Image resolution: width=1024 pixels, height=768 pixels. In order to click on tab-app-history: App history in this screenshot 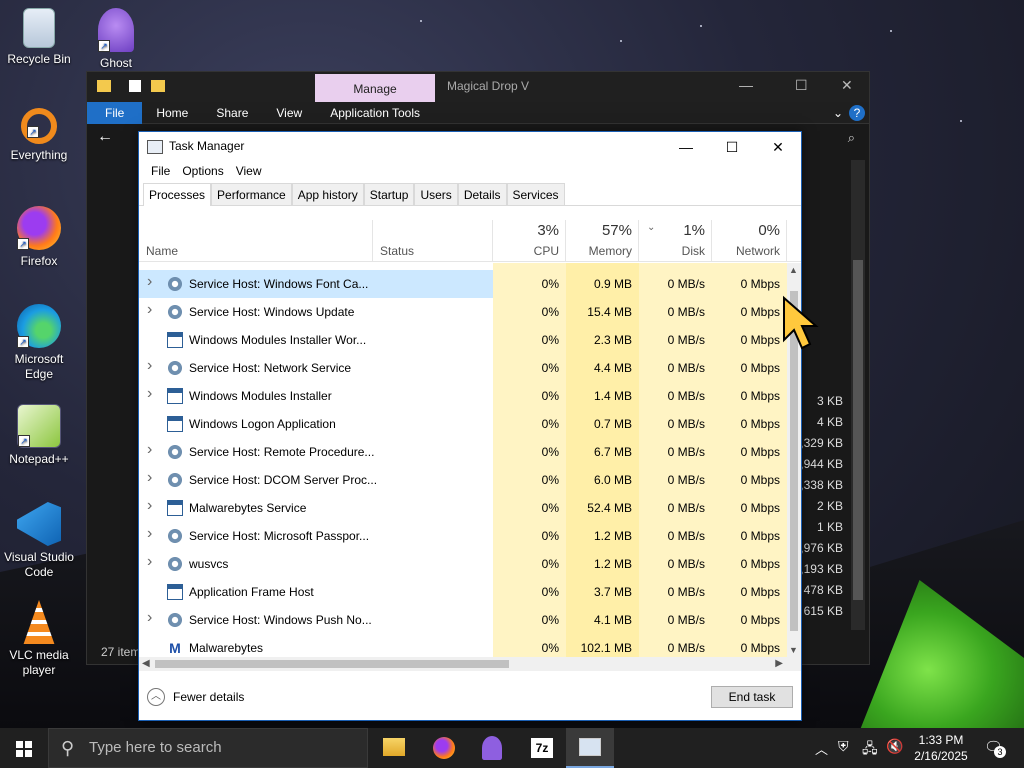, I will do `click(327, 194)`.